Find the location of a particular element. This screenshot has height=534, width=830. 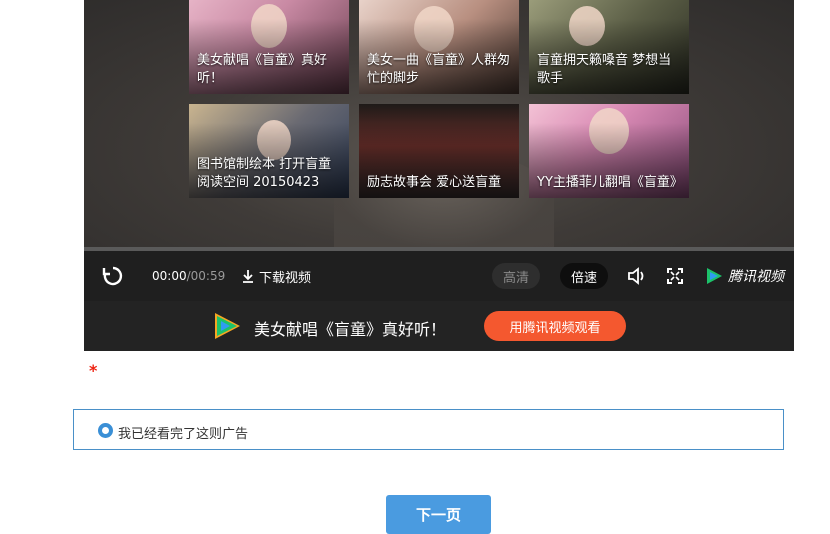

related-video-3: 盲童拥天籁嗓音 梦想当歌手 is located at coordinates (609, 47).